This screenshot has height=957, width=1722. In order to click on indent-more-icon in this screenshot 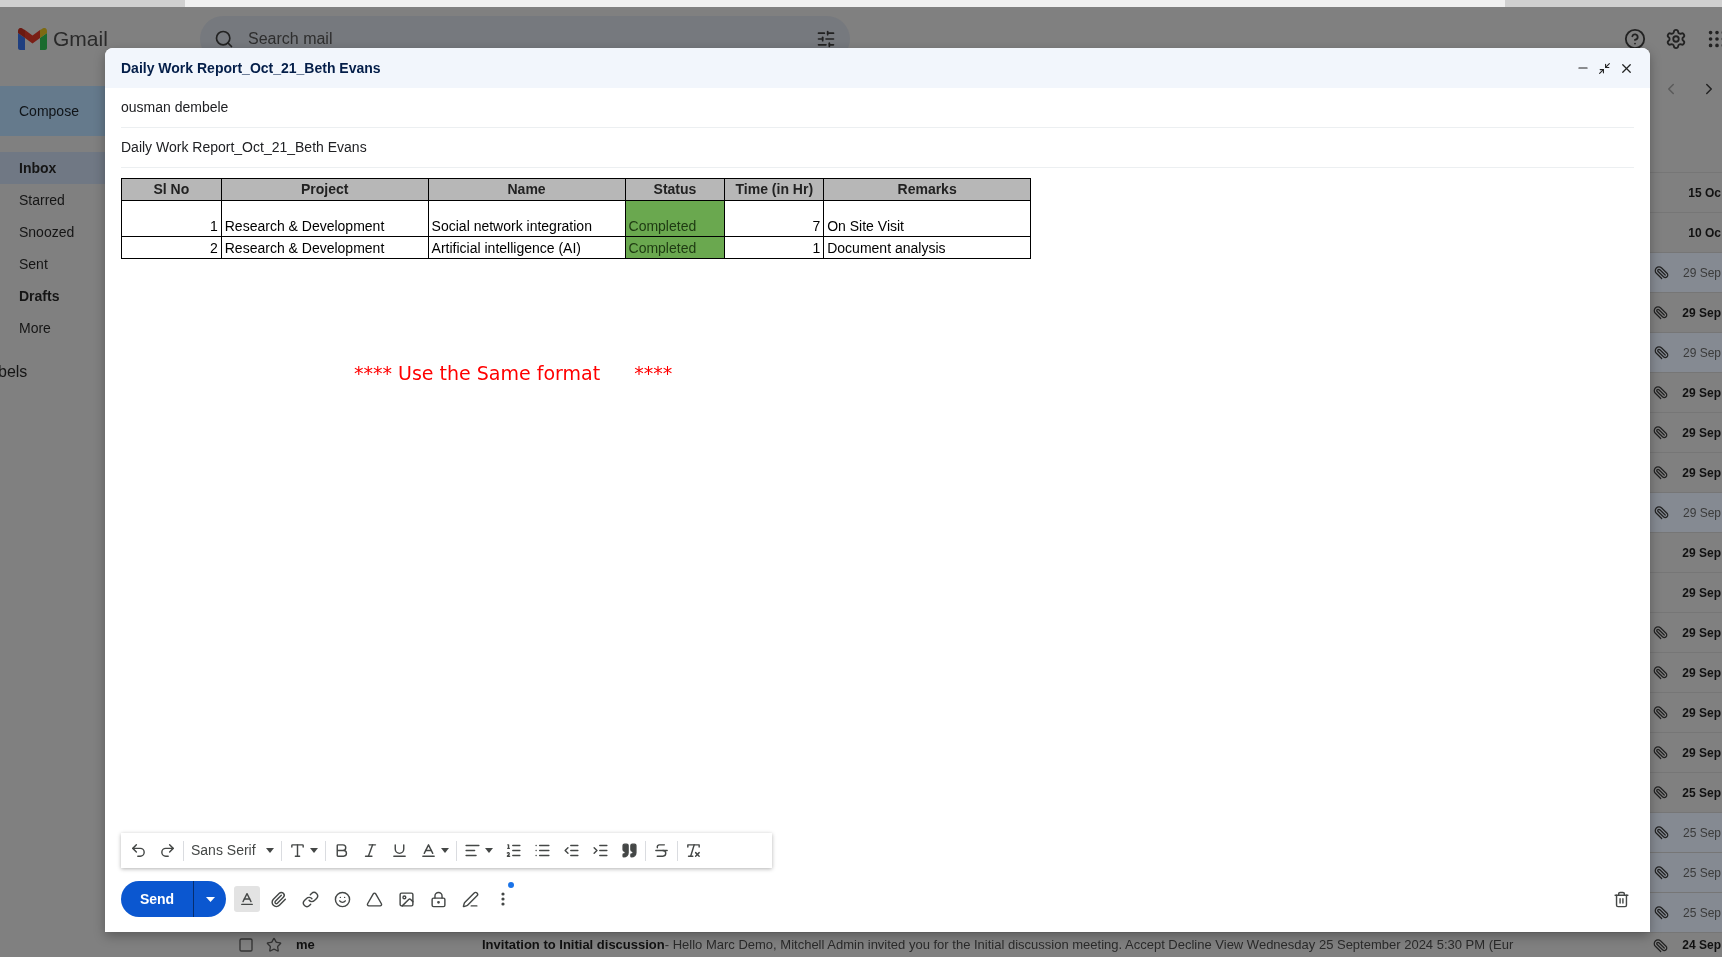, I will do `click(600, 850)`.